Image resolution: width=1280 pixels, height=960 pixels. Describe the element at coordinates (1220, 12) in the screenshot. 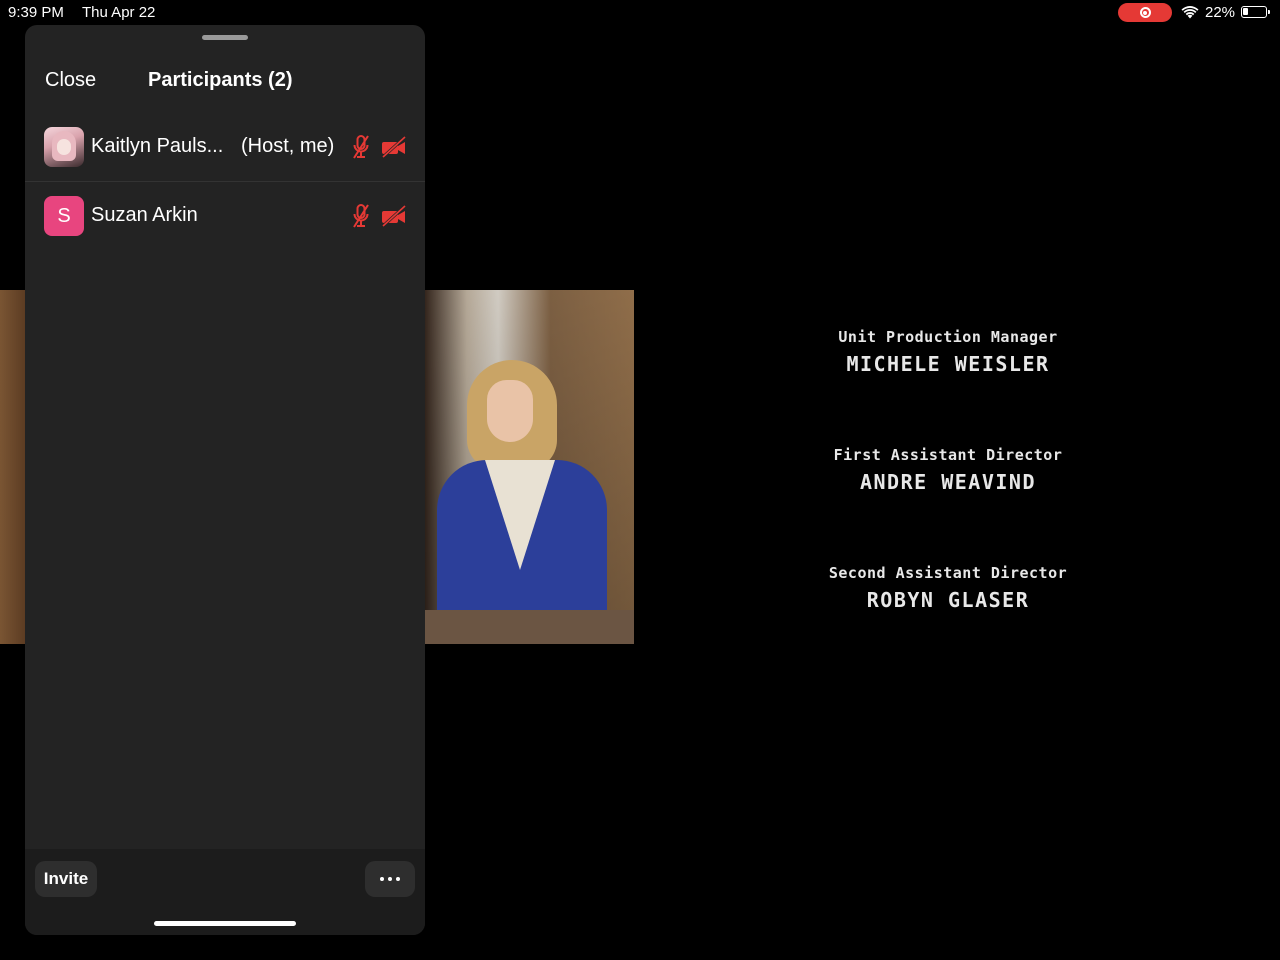

I see `battery-percent: 22%` at that location.